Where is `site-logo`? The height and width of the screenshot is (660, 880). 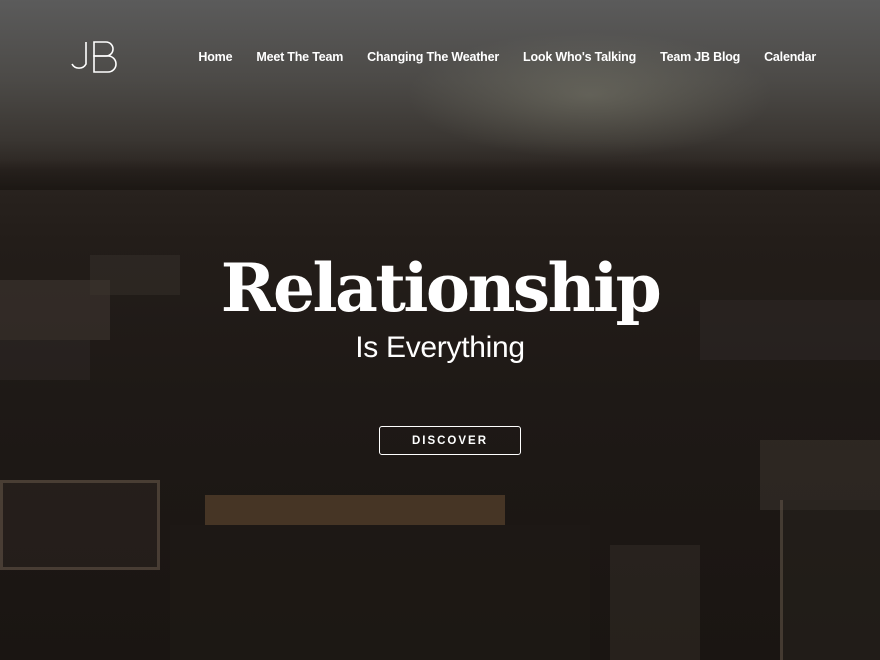
site-logo is located at coordinates (96, 57).